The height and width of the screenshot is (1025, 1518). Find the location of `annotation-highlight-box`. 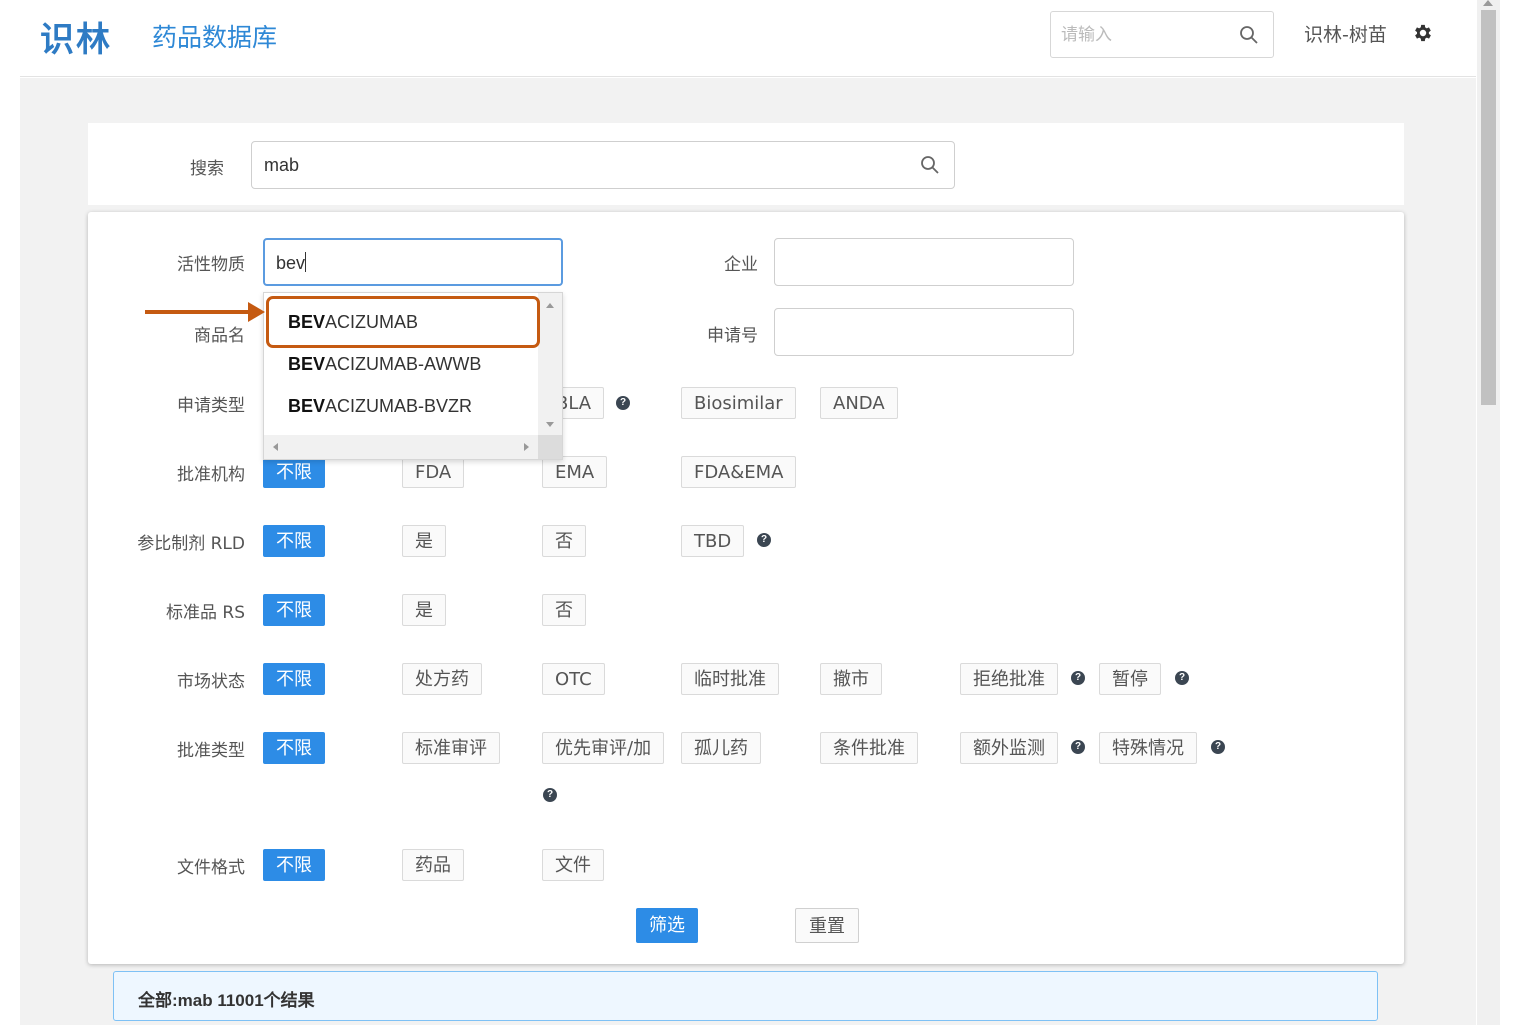

annotation-highlight-box is located at coordinates (403, 322).